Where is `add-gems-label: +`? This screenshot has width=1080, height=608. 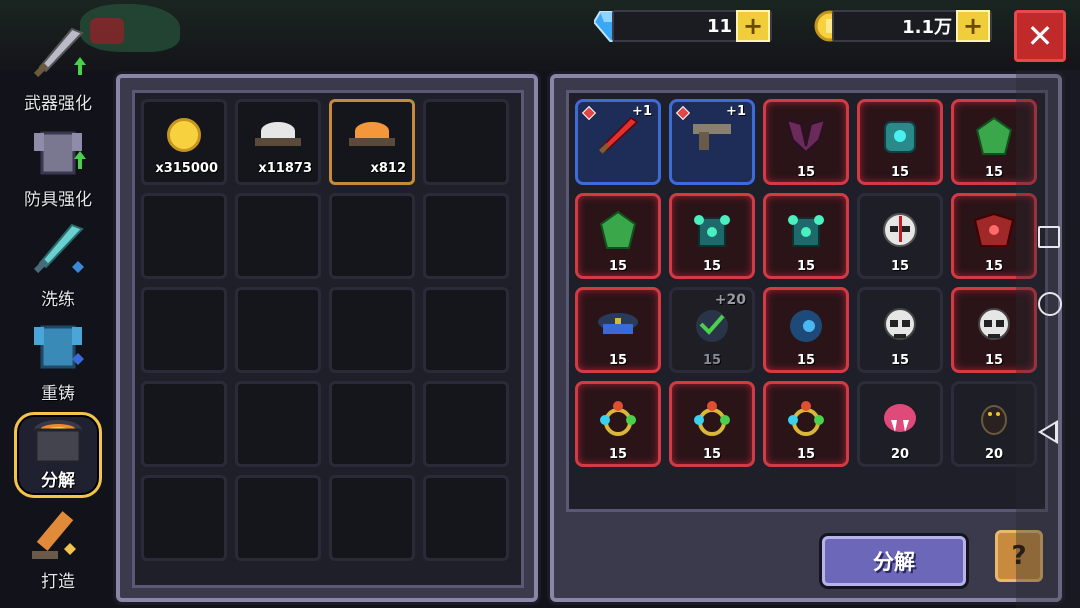 add-gems-label: + is located at coordinates (753, 26).